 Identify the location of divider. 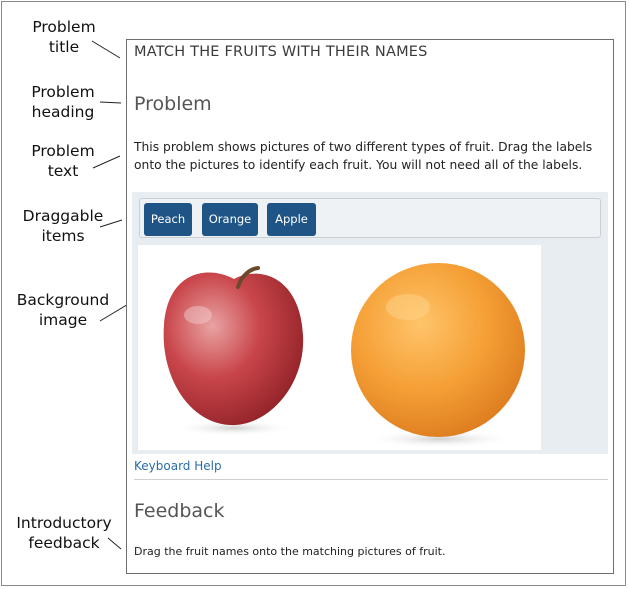
(371, 479).